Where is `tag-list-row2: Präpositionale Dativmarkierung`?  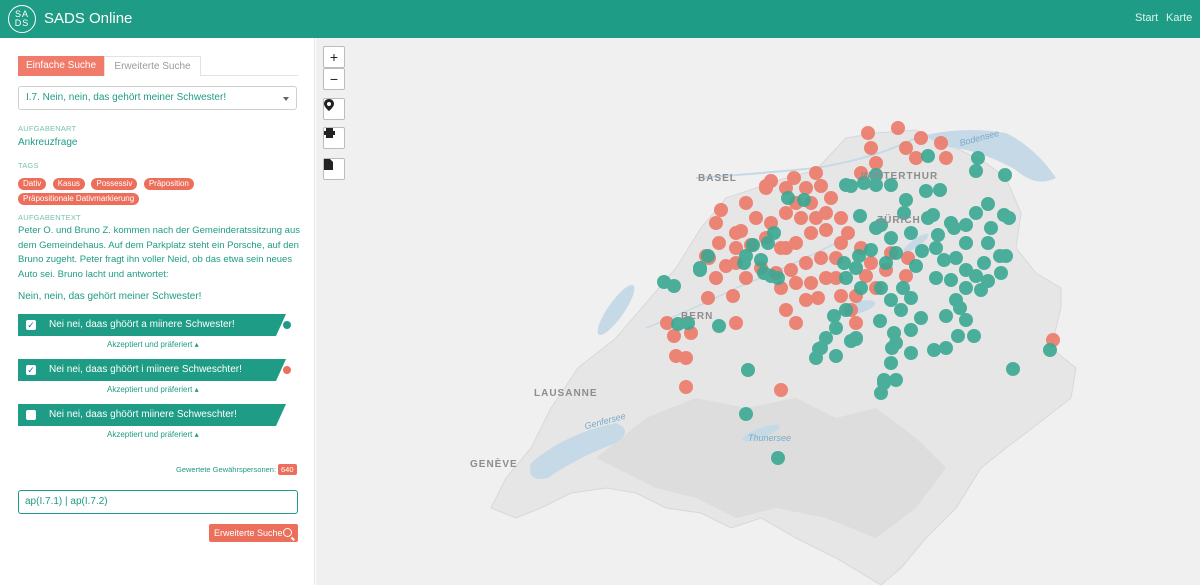
tag-list-row2: Präpositionale Dativmarkierung is located at coordinates (79, 197).